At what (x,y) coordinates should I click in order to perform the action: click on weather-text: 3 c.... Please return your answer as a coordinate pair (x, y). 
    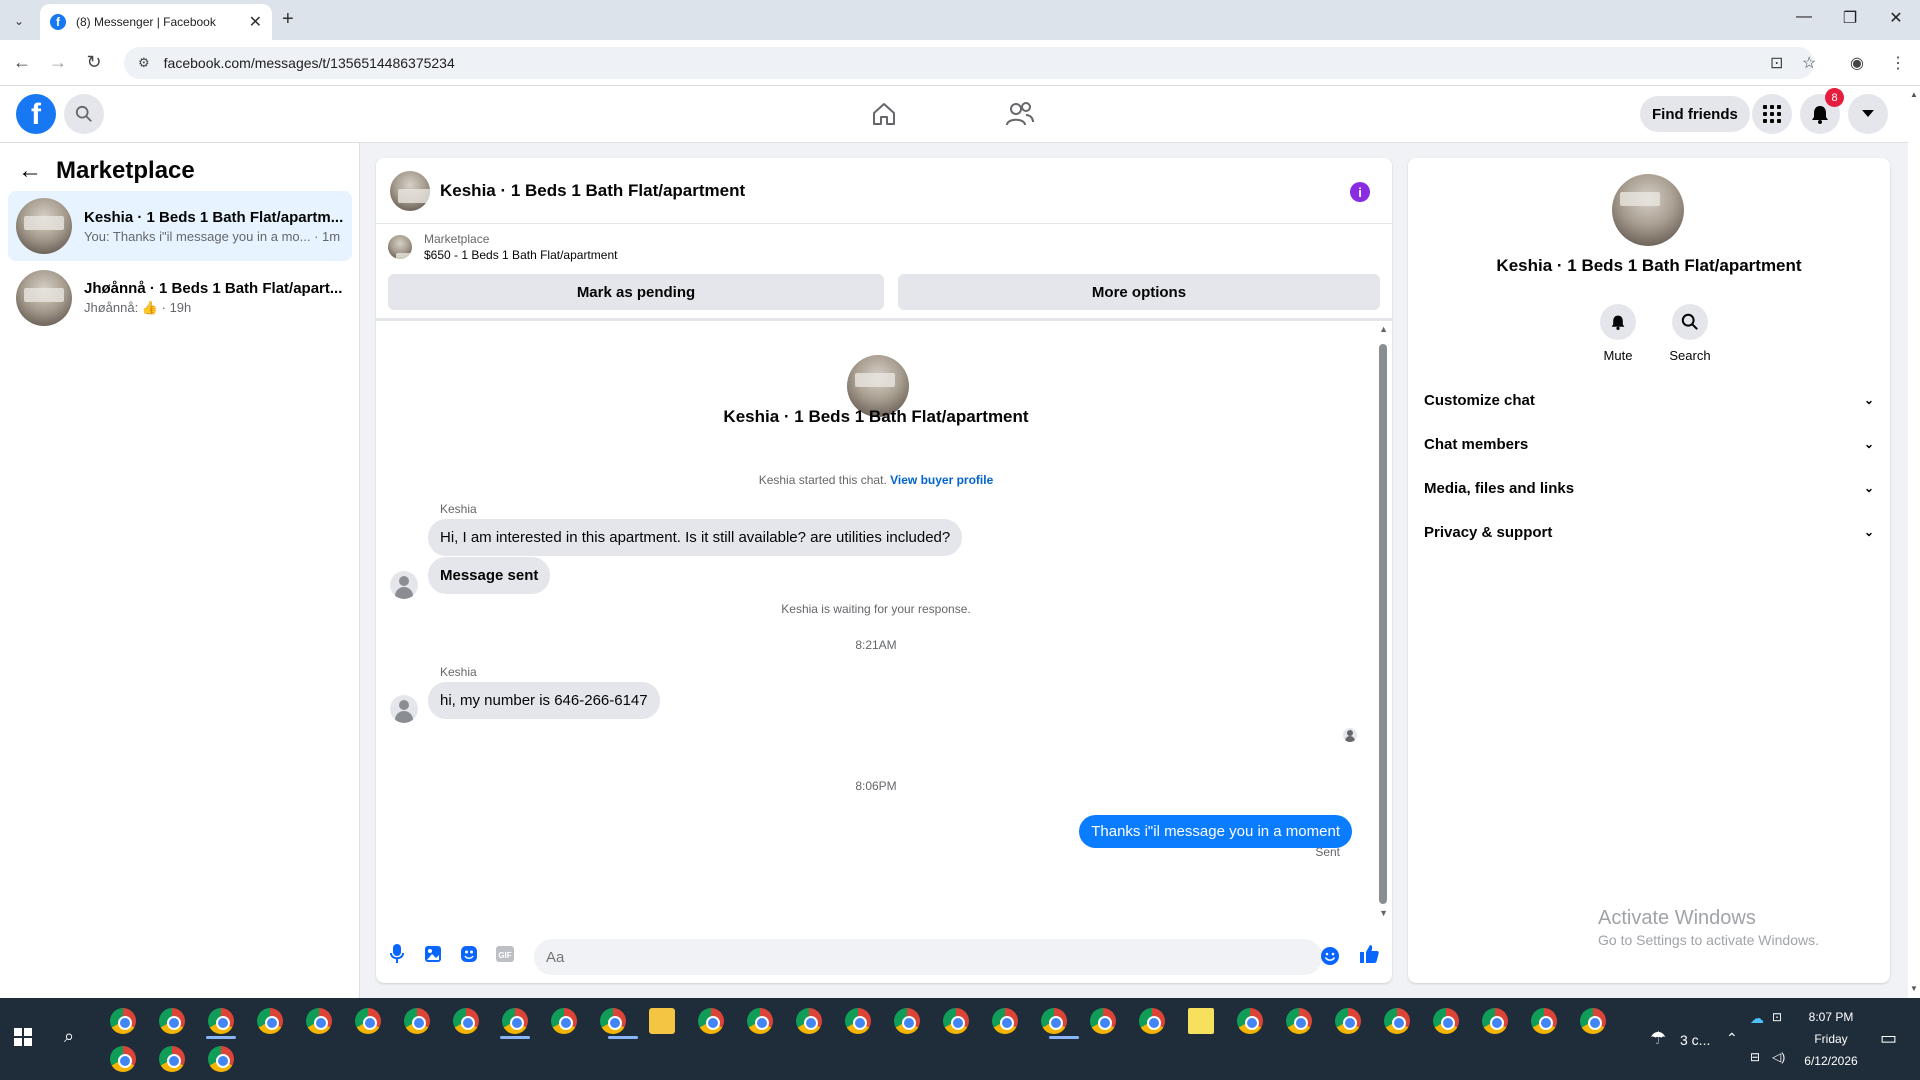
    Looking at the image, I should click on (1695, 1040).